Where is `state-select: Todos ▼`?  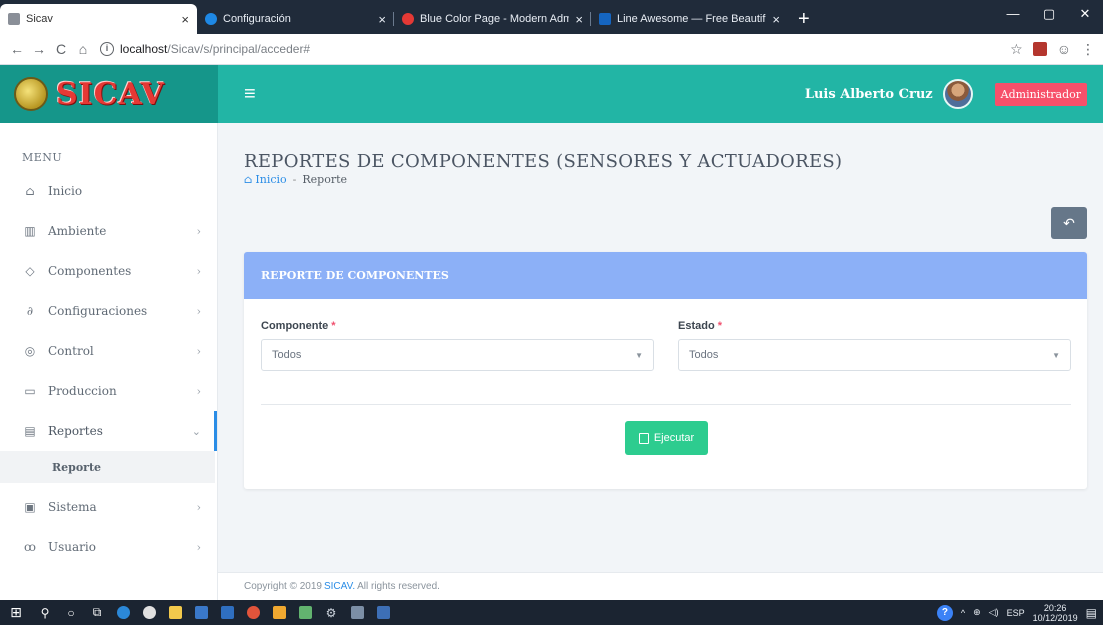
state-select: Todos ▼ is located at coordinates (874, 355).